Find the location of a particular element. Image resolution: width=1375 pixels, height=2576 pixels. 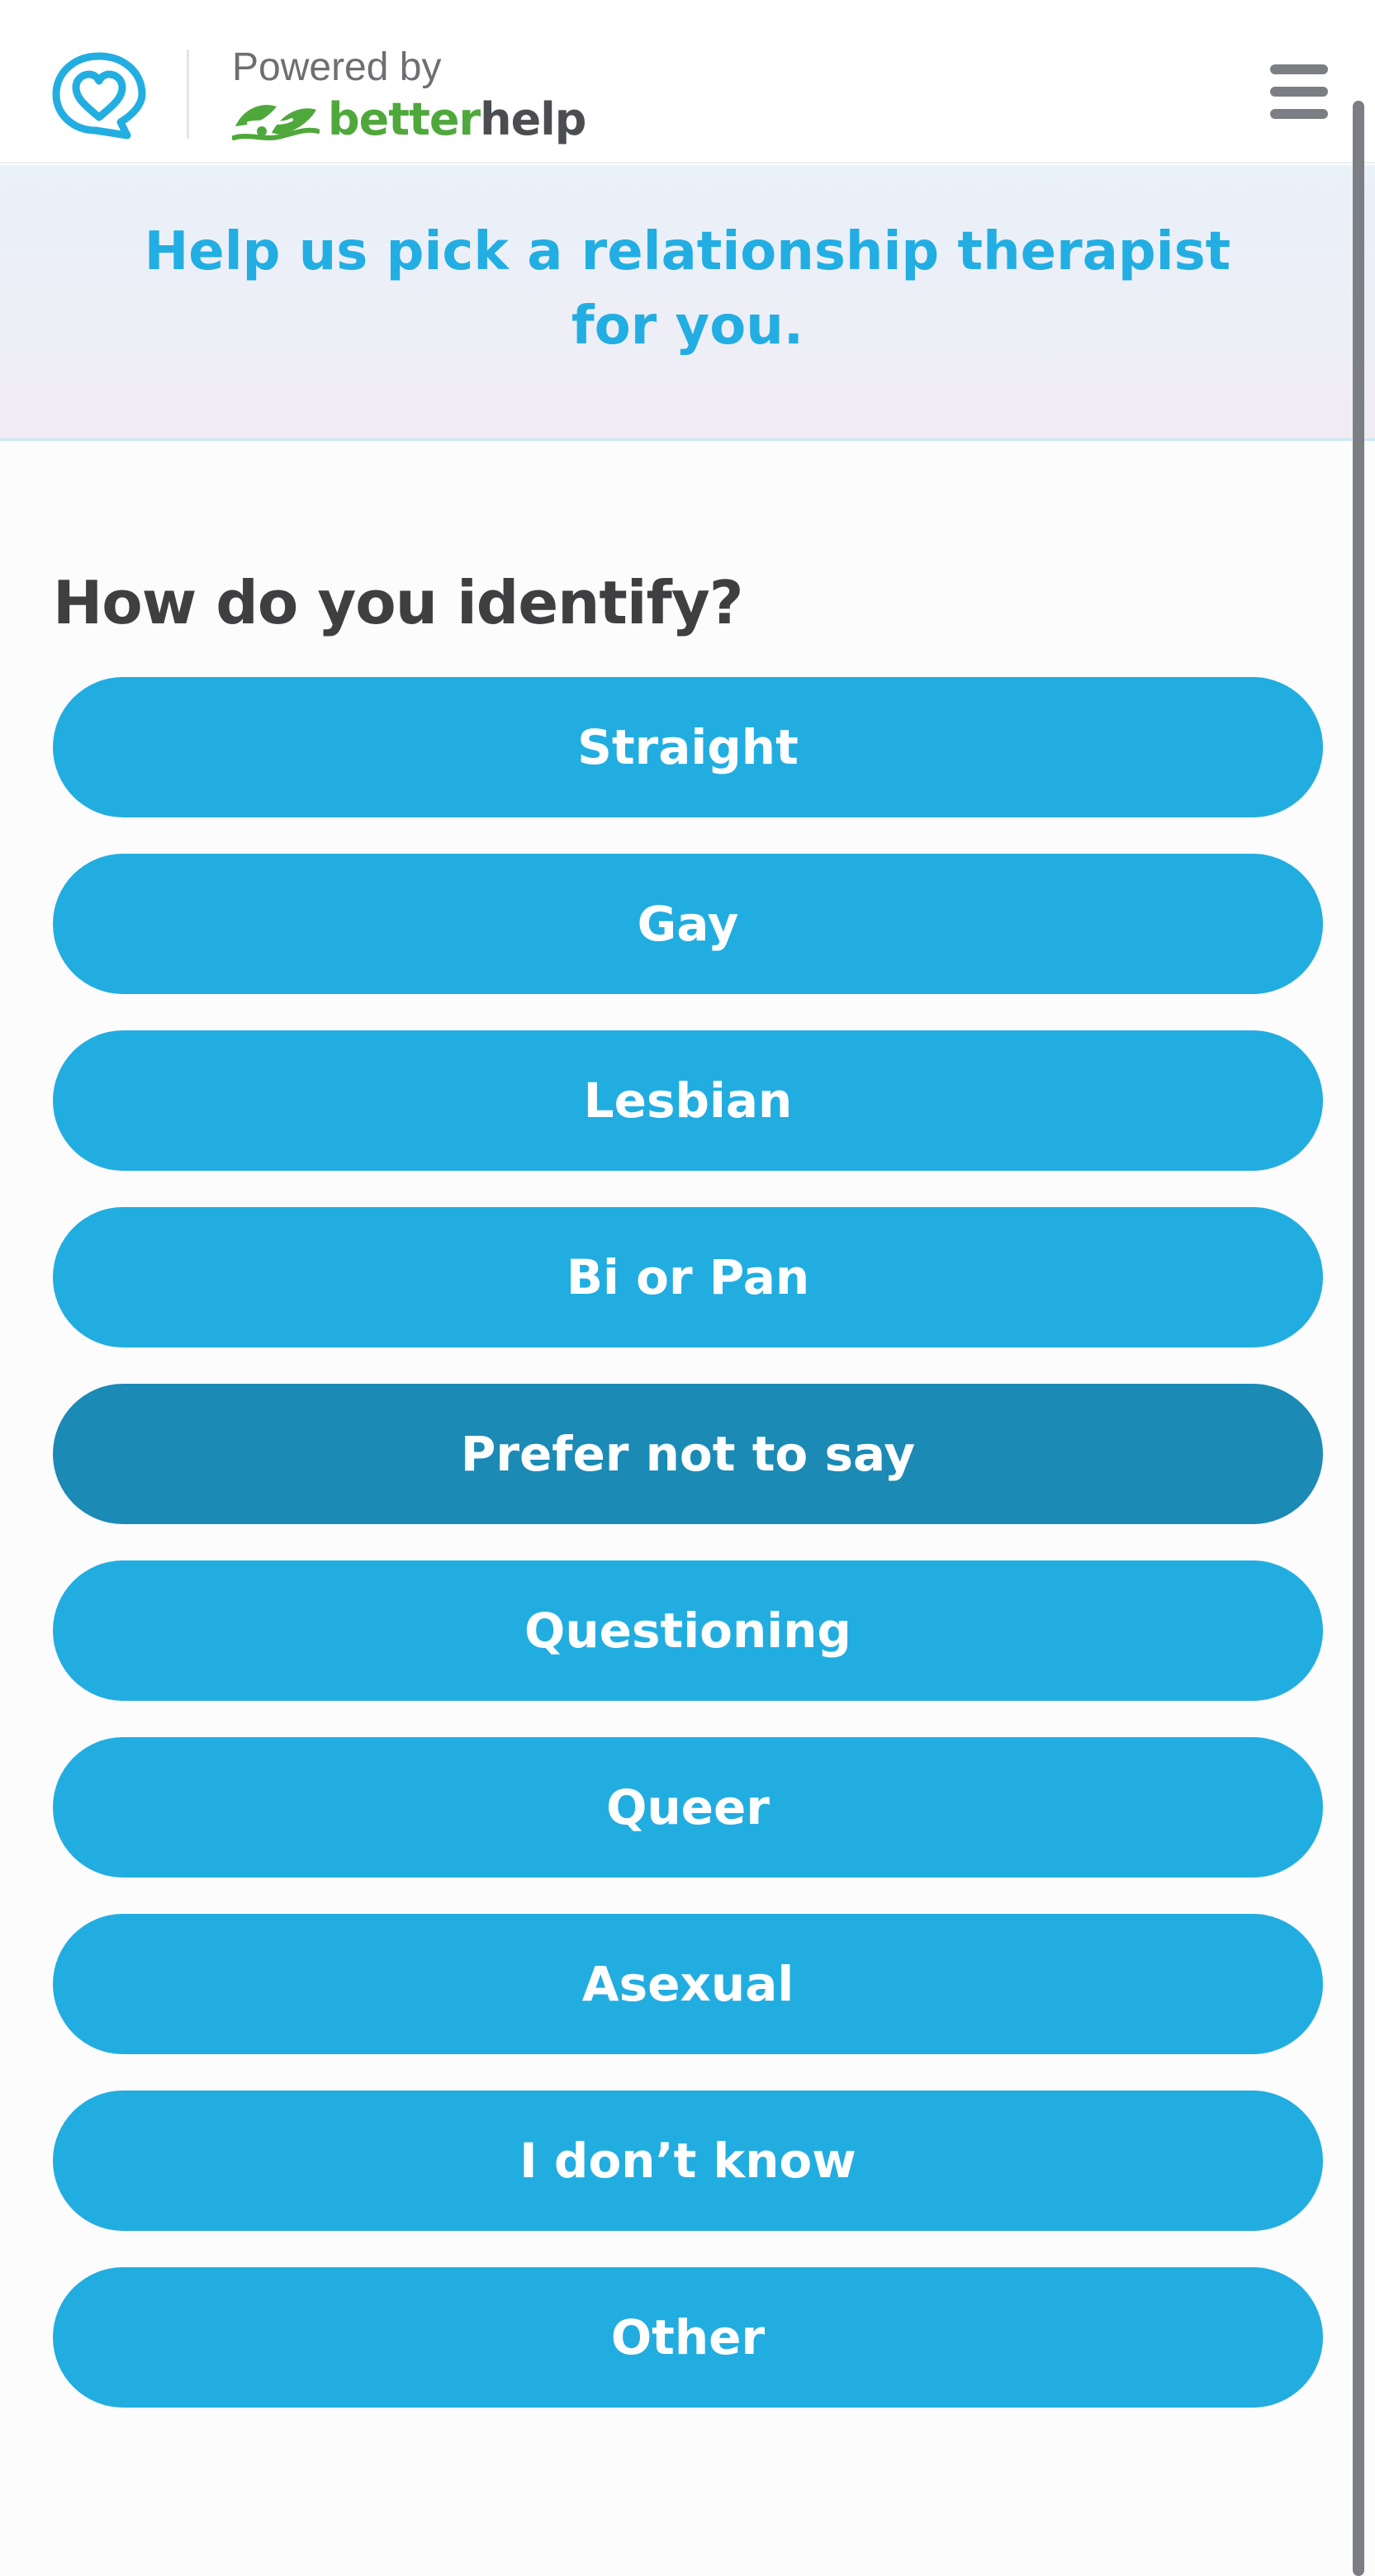

page-scrollbar is located at coordinates (1358, 1338).